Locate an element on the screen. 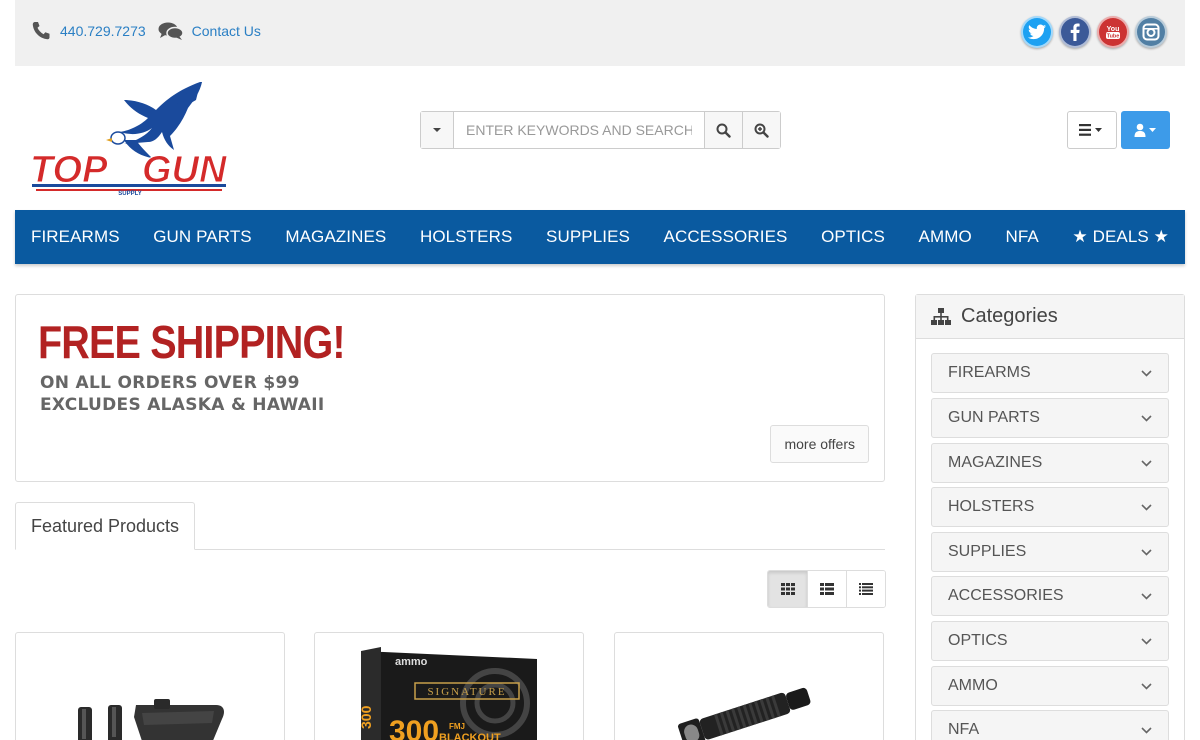 This screenshot has height=740, width=1200. contact-info: 440.729.7273 Contact Us is located at coordinates (145, 31).